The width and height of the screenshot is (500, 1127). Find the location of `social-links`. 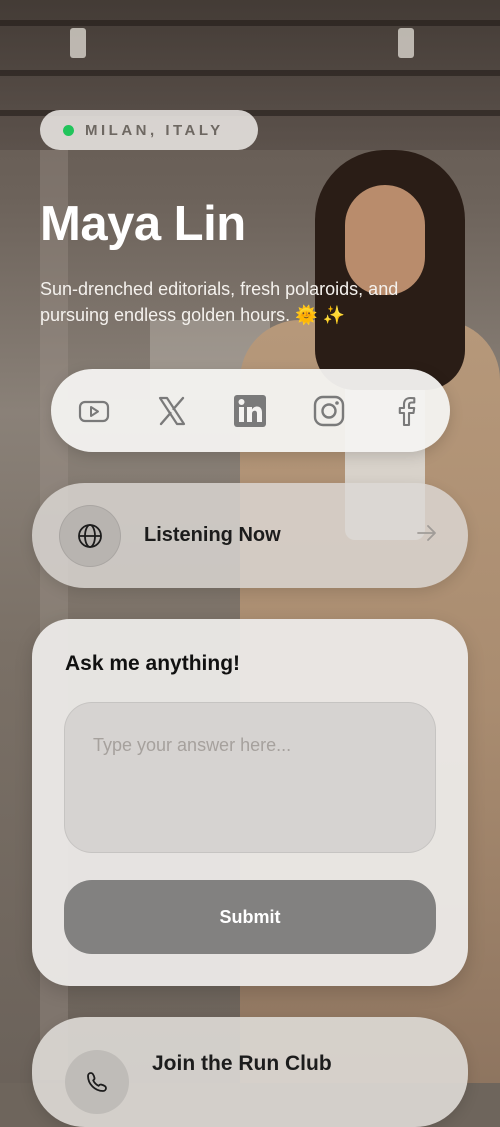

social-links is located at coordinates (250, 410).